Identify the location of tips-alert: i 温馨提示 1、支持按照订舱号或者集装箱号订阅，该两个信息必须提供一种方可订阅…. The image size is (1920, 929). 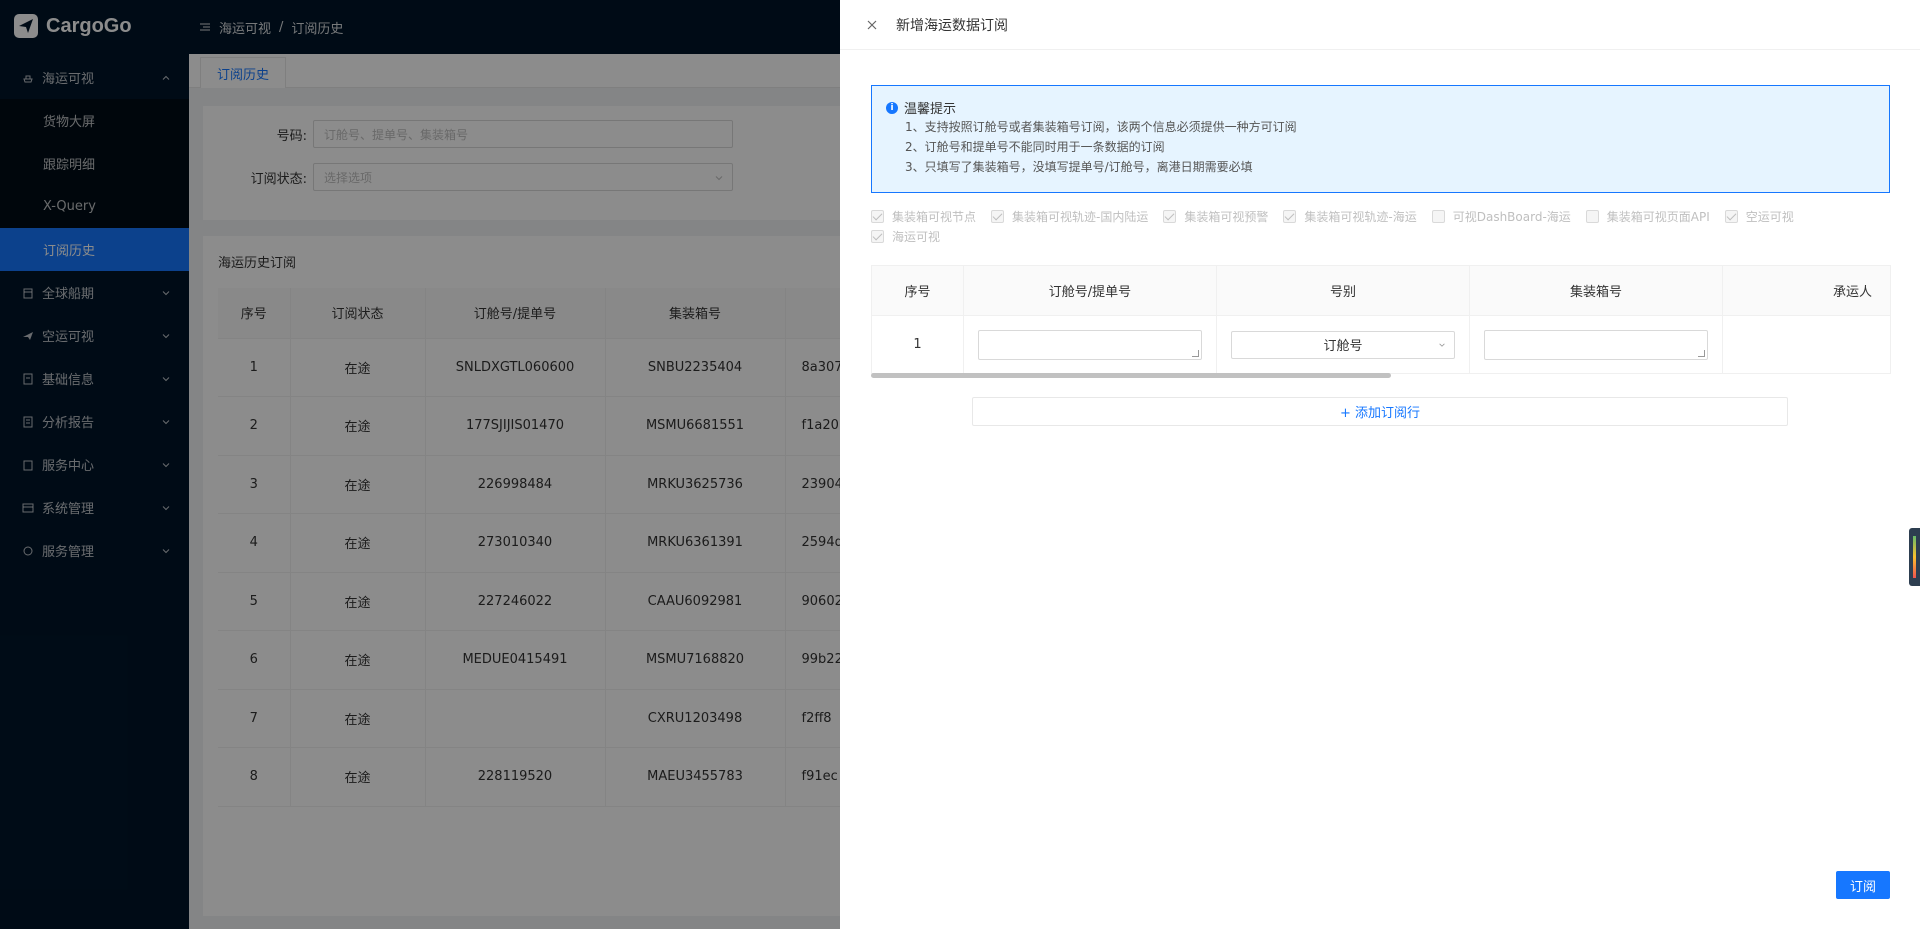
(1380, 139).